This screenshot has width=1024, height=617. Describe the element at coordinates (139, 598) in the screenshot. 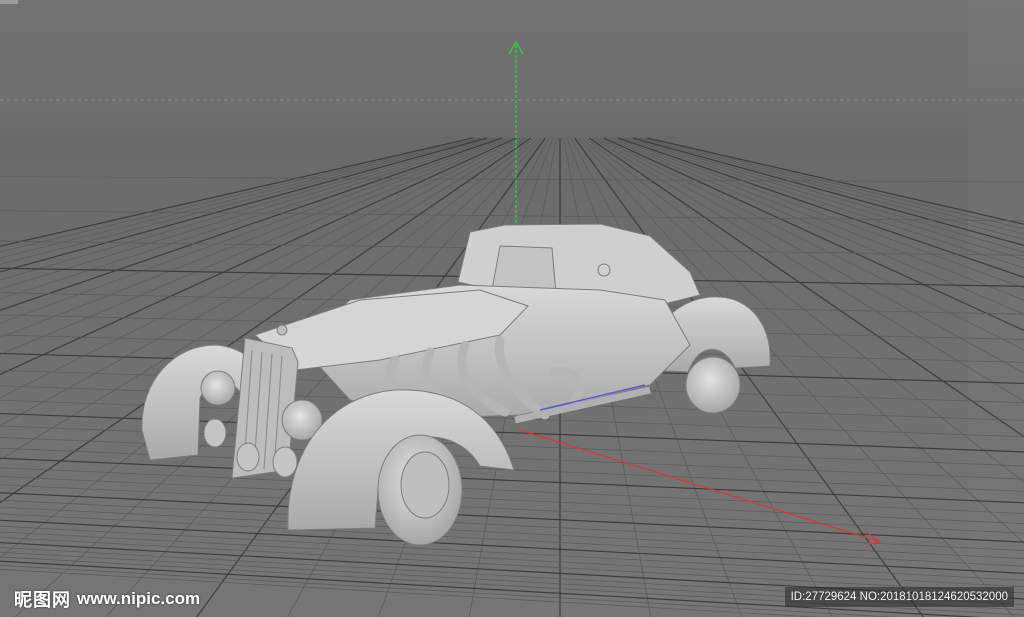

I see `watermark-site-url: www.nipic.com` at that location.